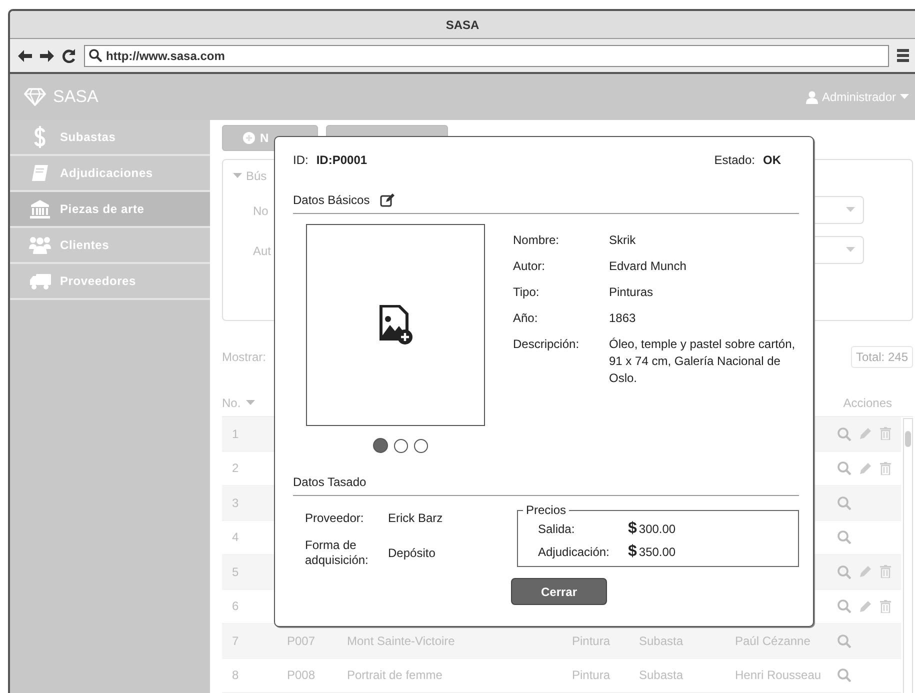  What do you see at coordinates (462, 25) in the screenshot?
I see `window-title: SASA` at bounding box center [462, 25].